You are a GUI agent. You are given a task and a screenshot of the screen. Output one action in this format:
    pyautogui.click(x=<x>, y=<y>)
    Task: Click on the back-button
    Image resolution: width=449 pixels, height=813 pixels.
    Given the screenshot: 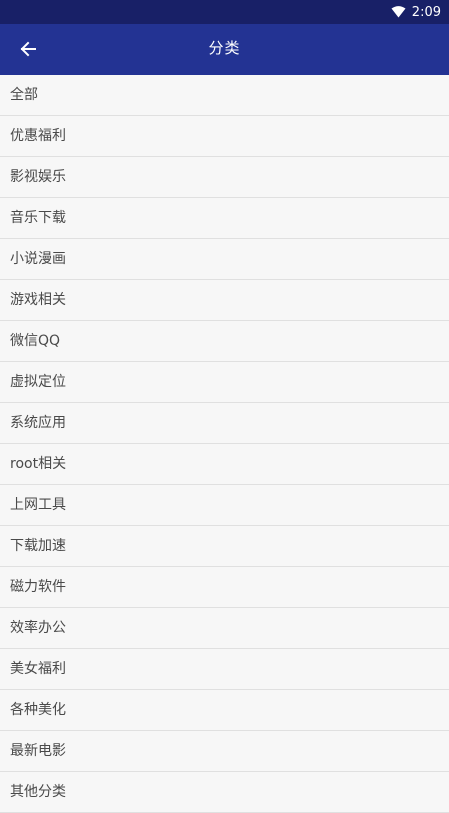 What is the action you would take?
    pyautogui.click(x=28, y=49)
    